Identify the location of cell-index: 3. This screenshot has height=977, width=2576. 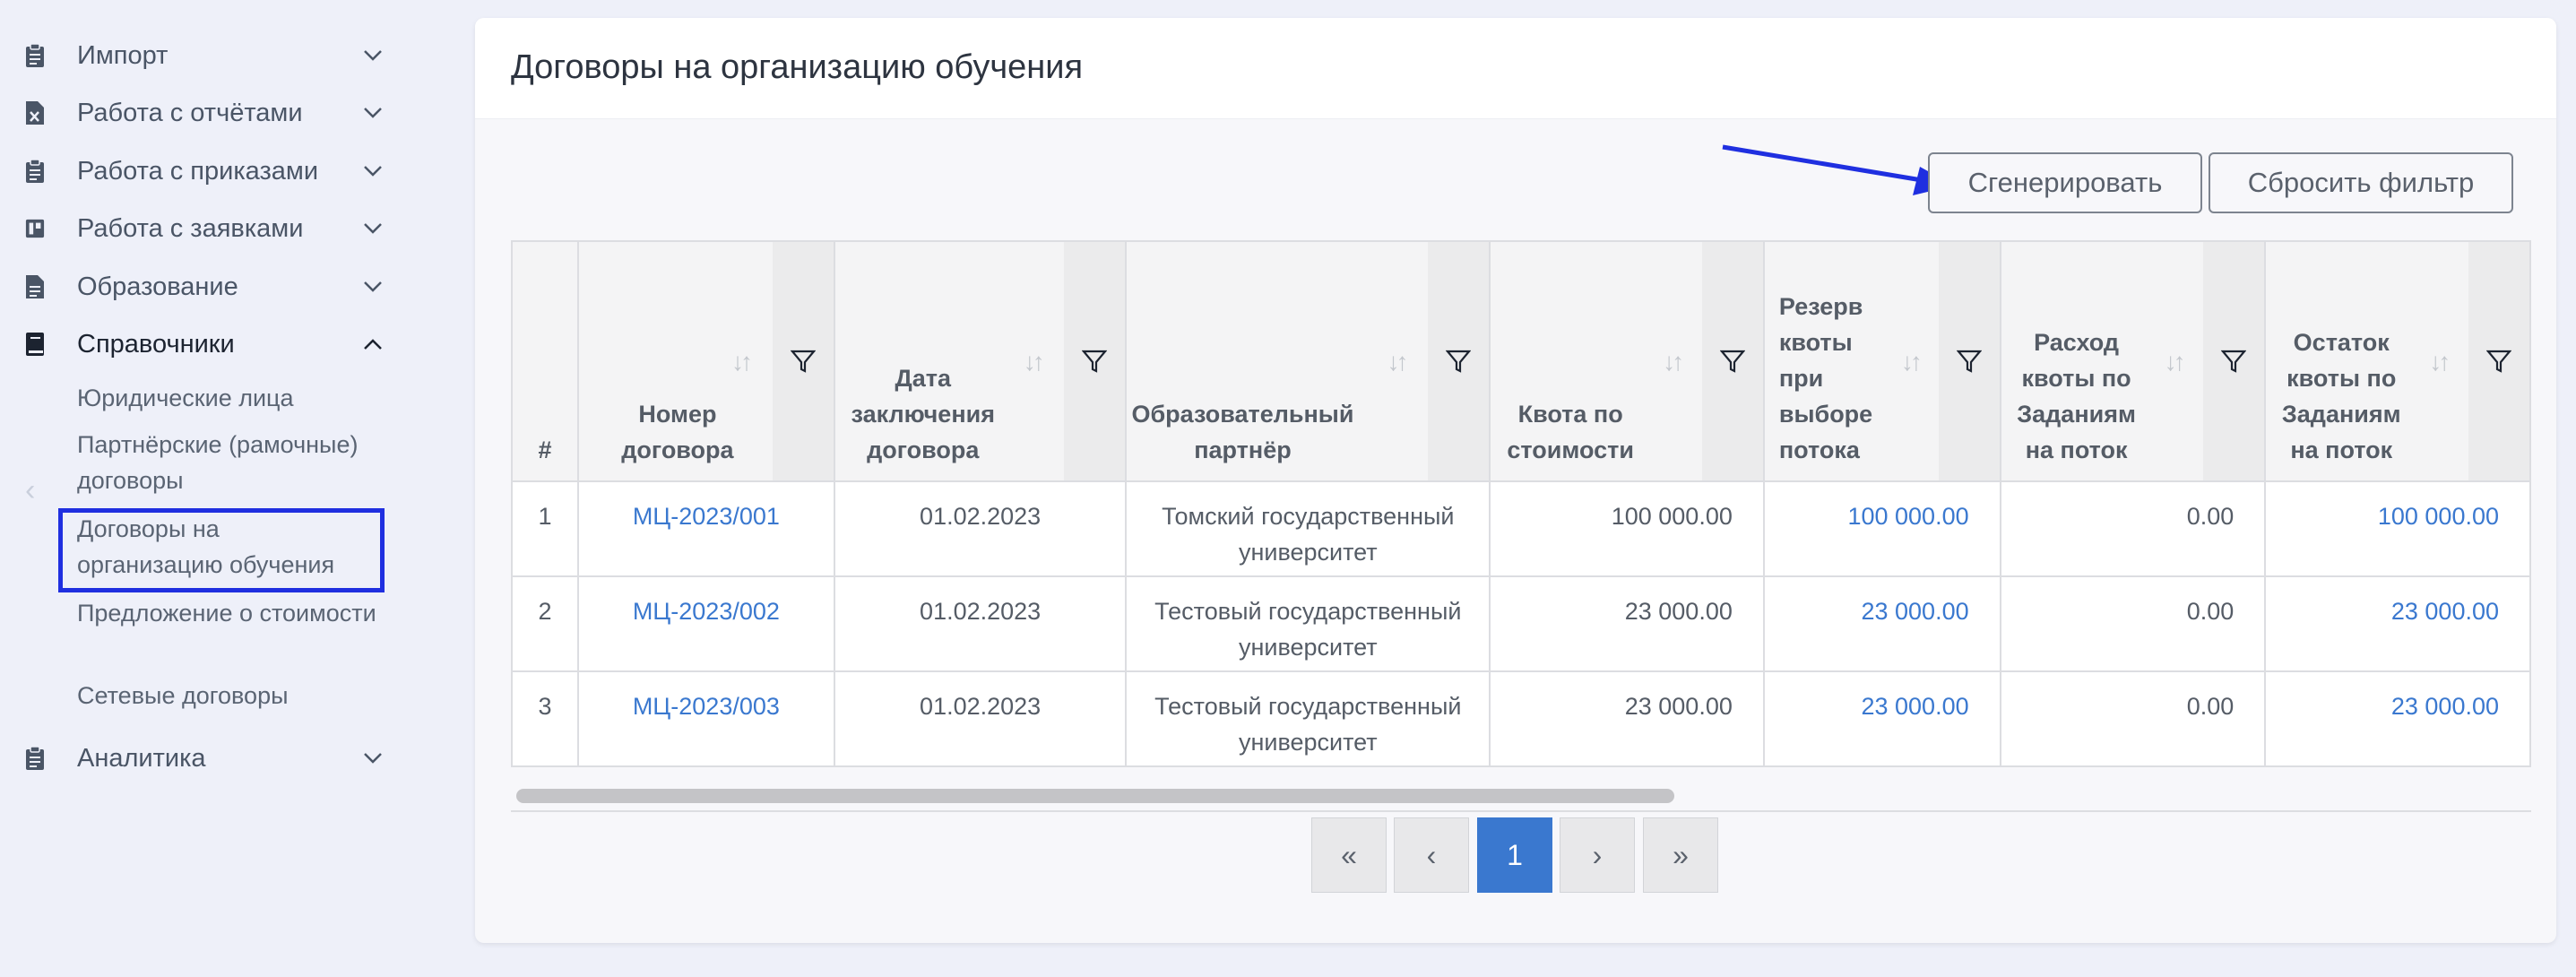
(545, 718).